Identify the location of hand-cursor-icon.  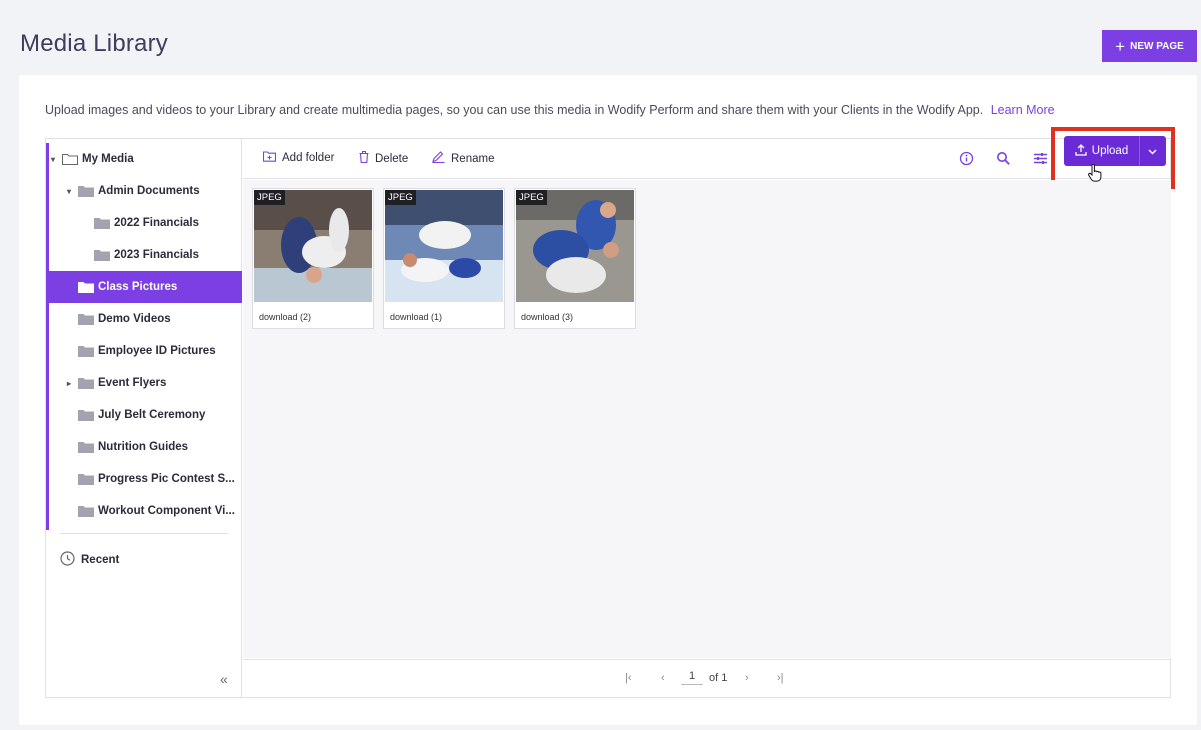
(1095, 175).